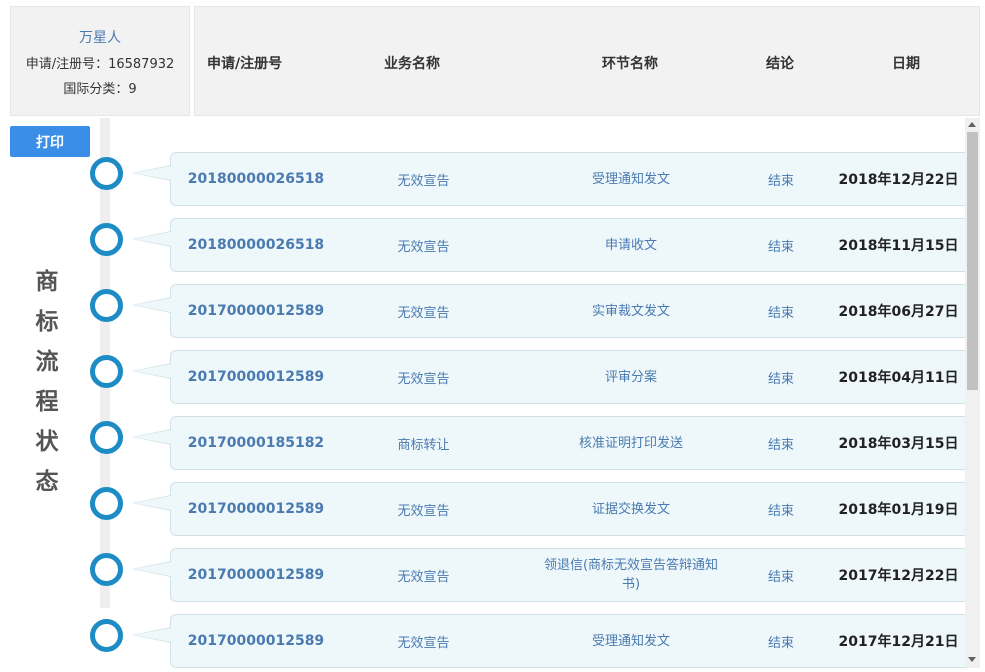  What do you see at coordinates (631, 575) in the screenshot?
I see `row-step: 领退信(商标无效宣告答辩通知书)` at bounding box center [631, 575].